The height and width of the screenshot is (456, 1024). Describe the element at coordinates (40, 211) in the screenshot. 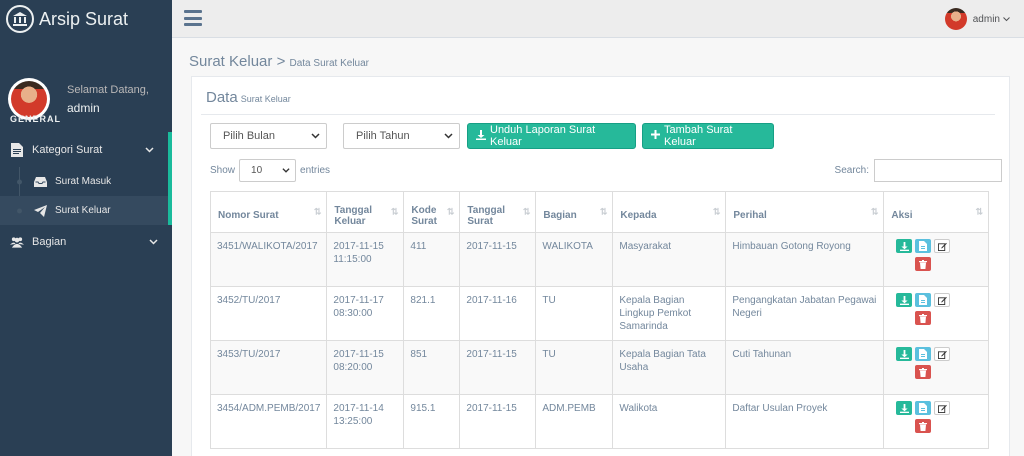

I see `paper-plane-icon` at that location.